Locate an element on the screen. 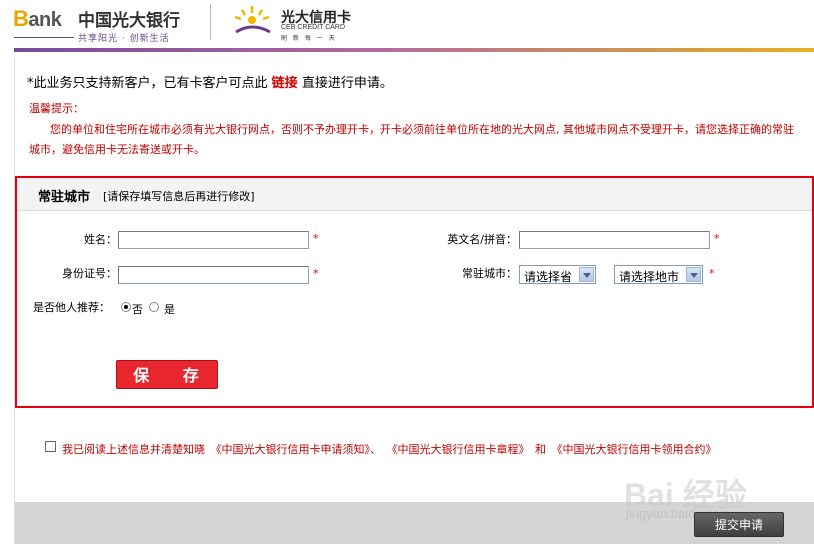 The height and width of the screenshot is (544, 814). customer-notice: *此业务只支持新客户，已有卡客户可点此 链接 直接进行申请。 is located at coordinates (210, 81).